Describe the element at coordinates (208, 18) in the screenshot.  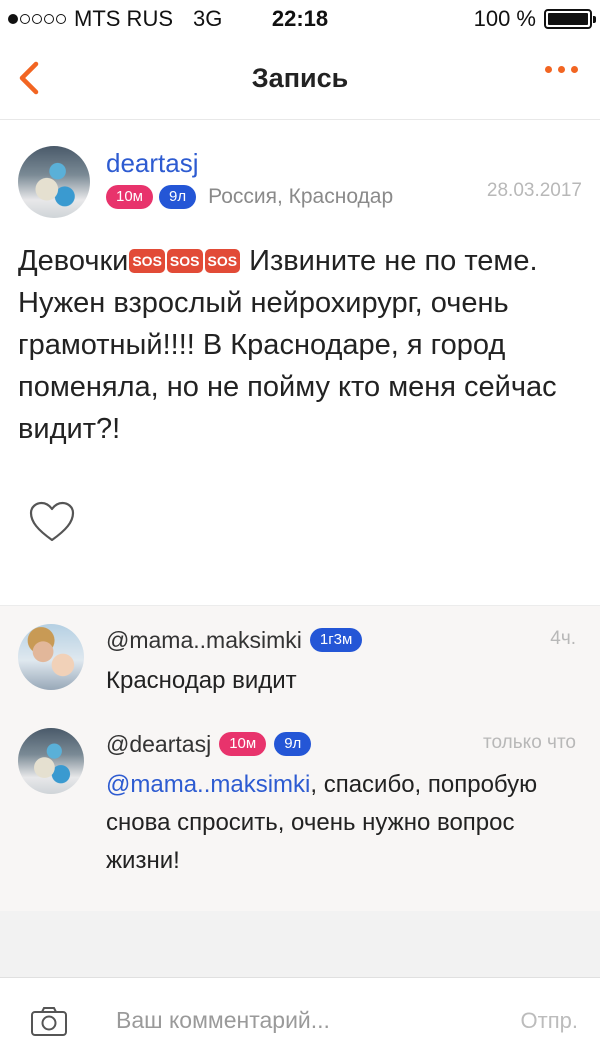
I see `network-type: 3G` at that location.